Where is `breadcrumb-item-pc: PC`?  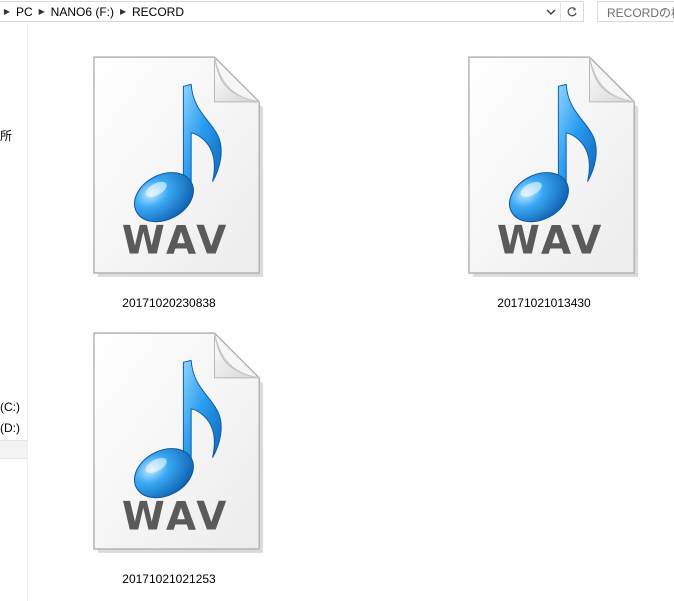 breadcrumb-item-pc: PC is located at coordinates (24, 12).